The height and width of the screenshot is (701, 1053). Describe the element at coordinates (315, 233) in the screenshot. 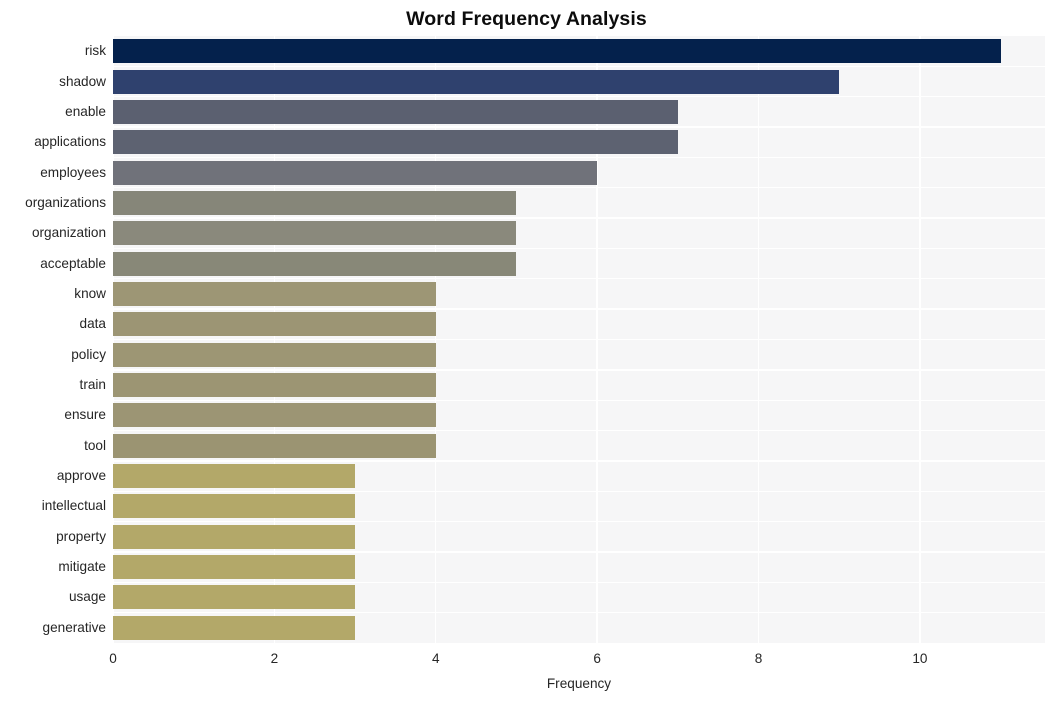

I see `bar-organization` at that location.